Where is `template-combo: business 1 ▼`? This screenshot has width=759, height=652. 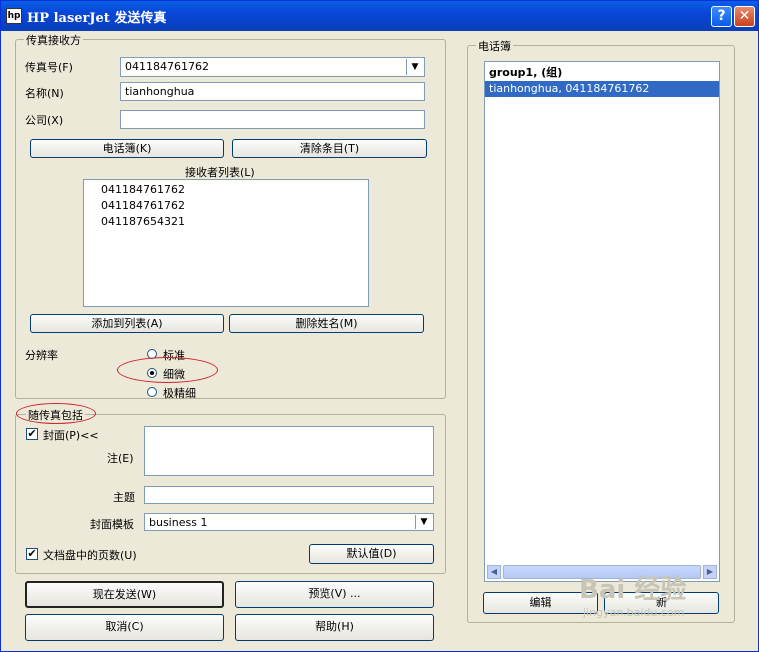
template-combo: business 1 ▼ is located at coordinates (289, 522).